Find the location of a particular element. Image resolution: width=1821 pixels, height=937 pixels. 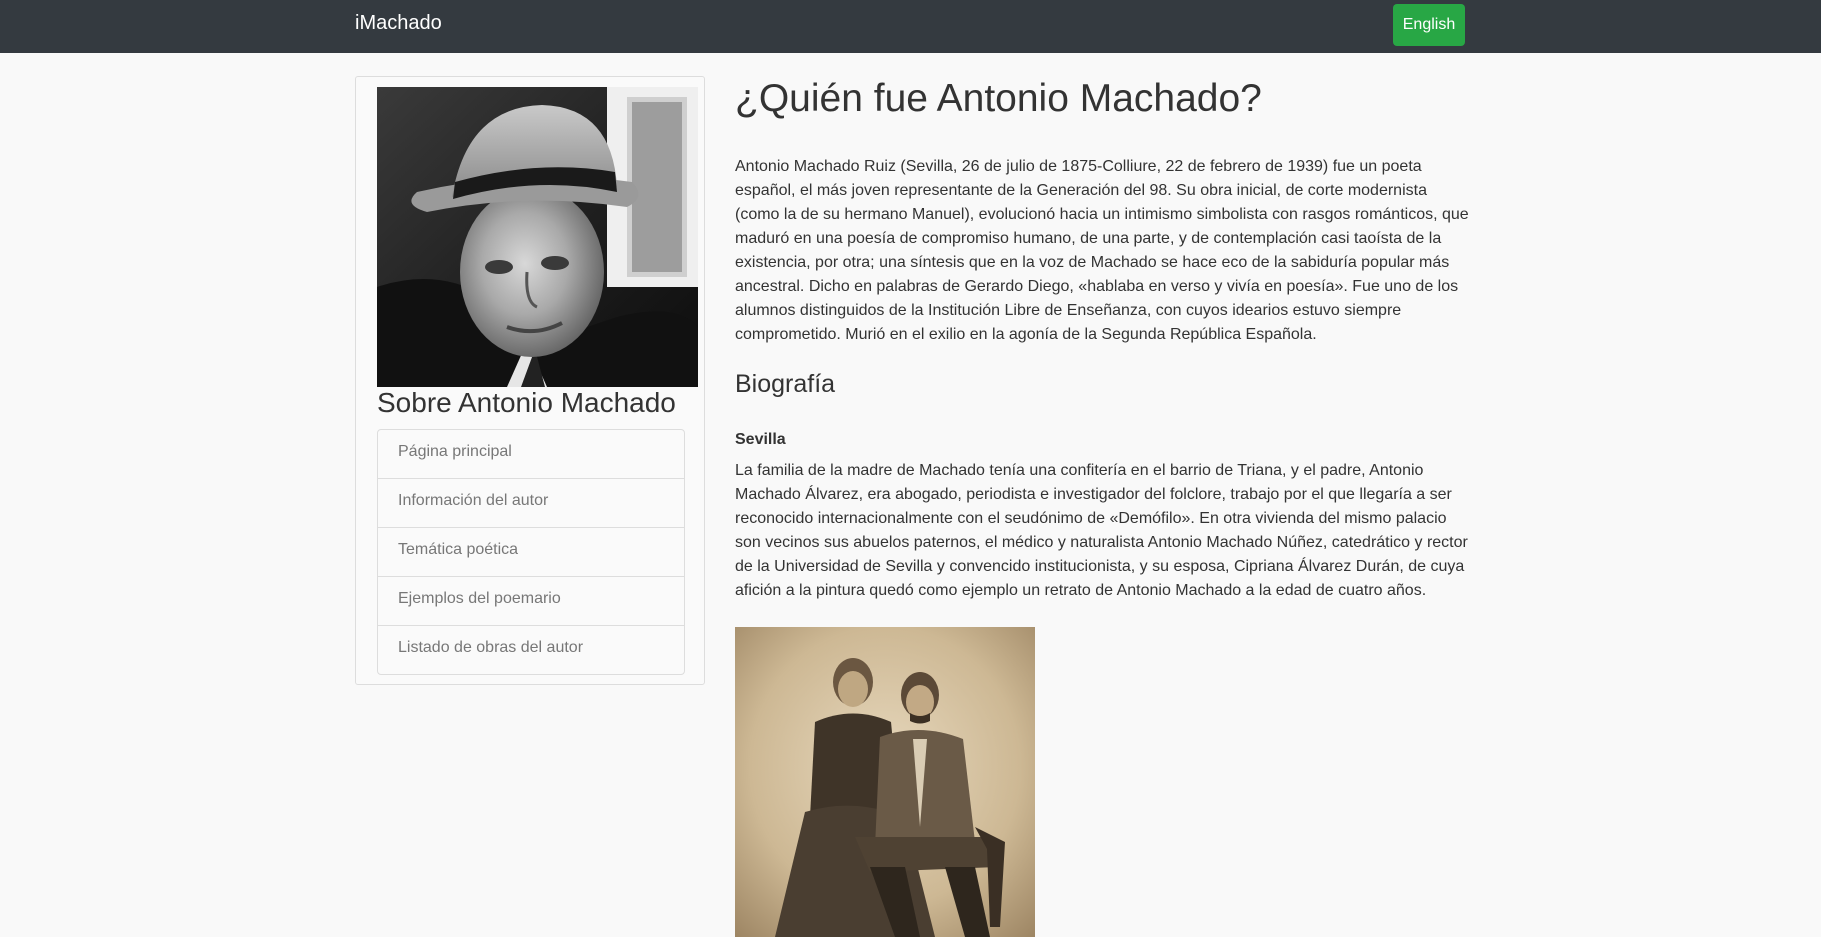

biography-heading: Biografía is located at coordinates (785, 384).